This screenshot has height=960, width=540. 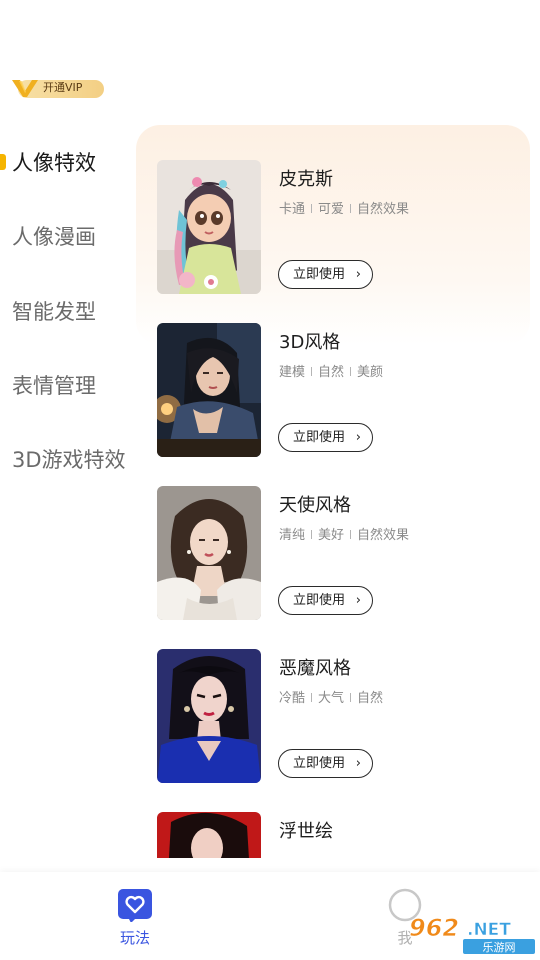 I want to click on tab-play-label: 玩法, so click(x=134, y=938).